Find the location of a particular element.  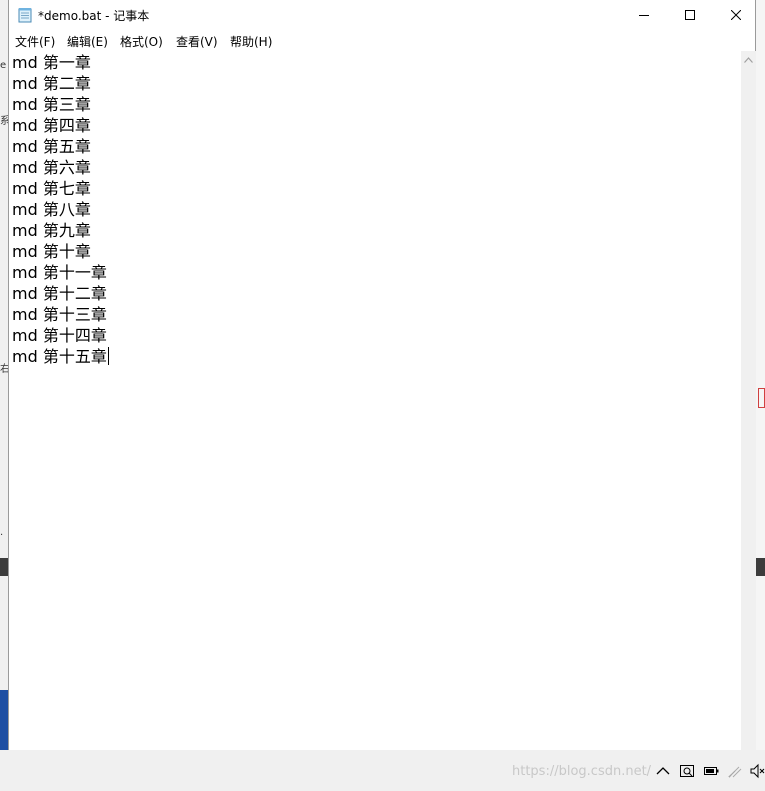

background-fragment: 系 is located at coordinates (4, 121).